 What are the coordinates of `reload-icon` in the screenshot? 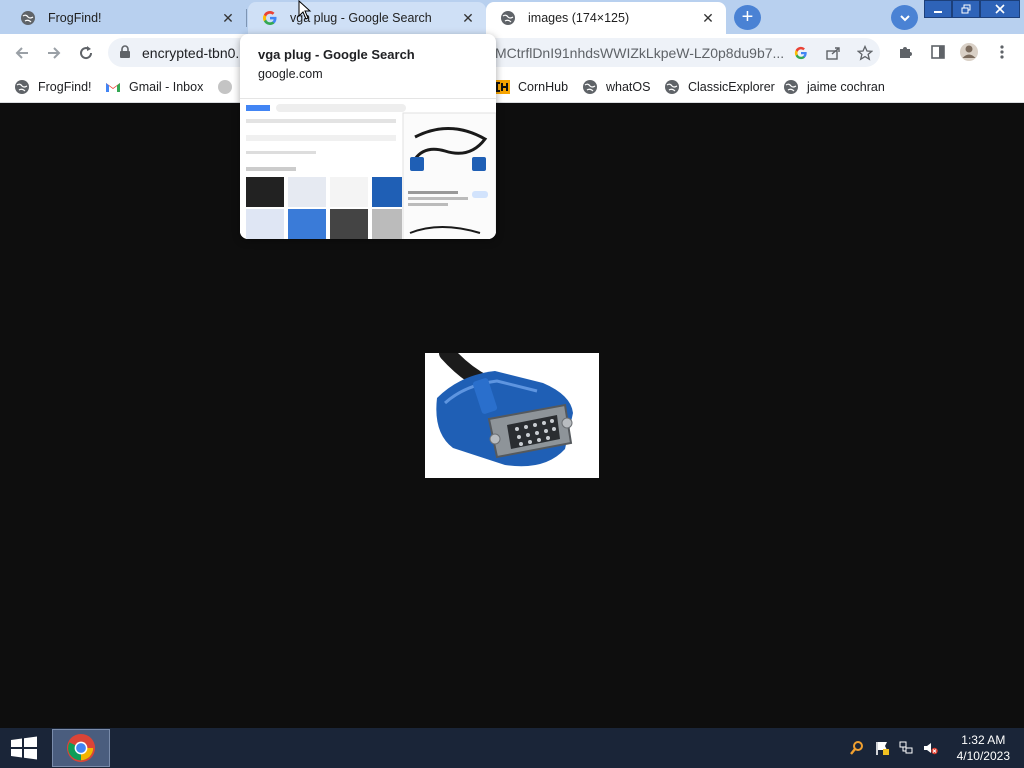 It's located at (86, 53).